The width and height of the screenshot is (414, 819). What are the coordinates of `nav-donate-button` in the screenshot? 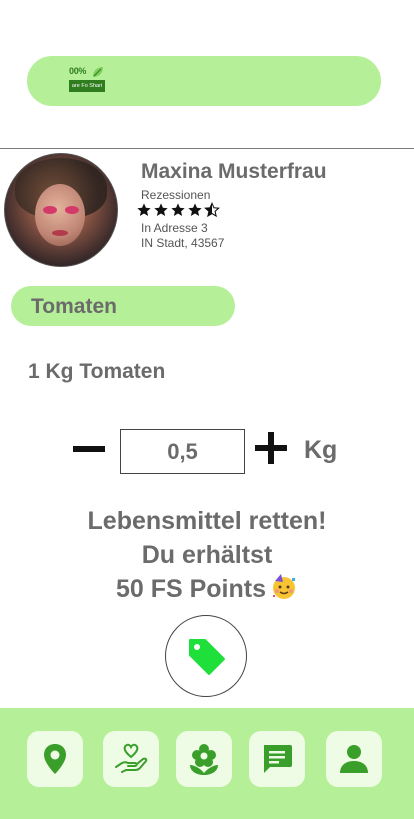 It's located at (131, 759).